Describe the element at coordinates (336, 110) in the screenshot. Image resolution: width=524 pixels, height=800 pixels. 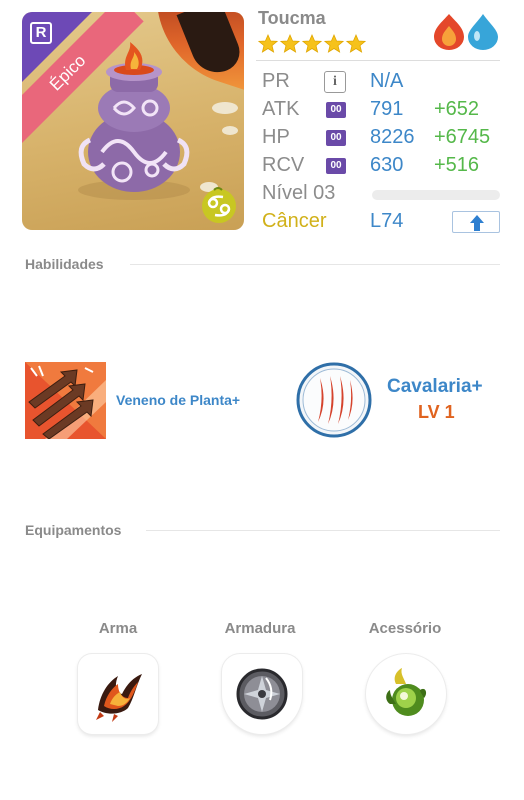
I see `stat-badge-atk: 00` at that location.